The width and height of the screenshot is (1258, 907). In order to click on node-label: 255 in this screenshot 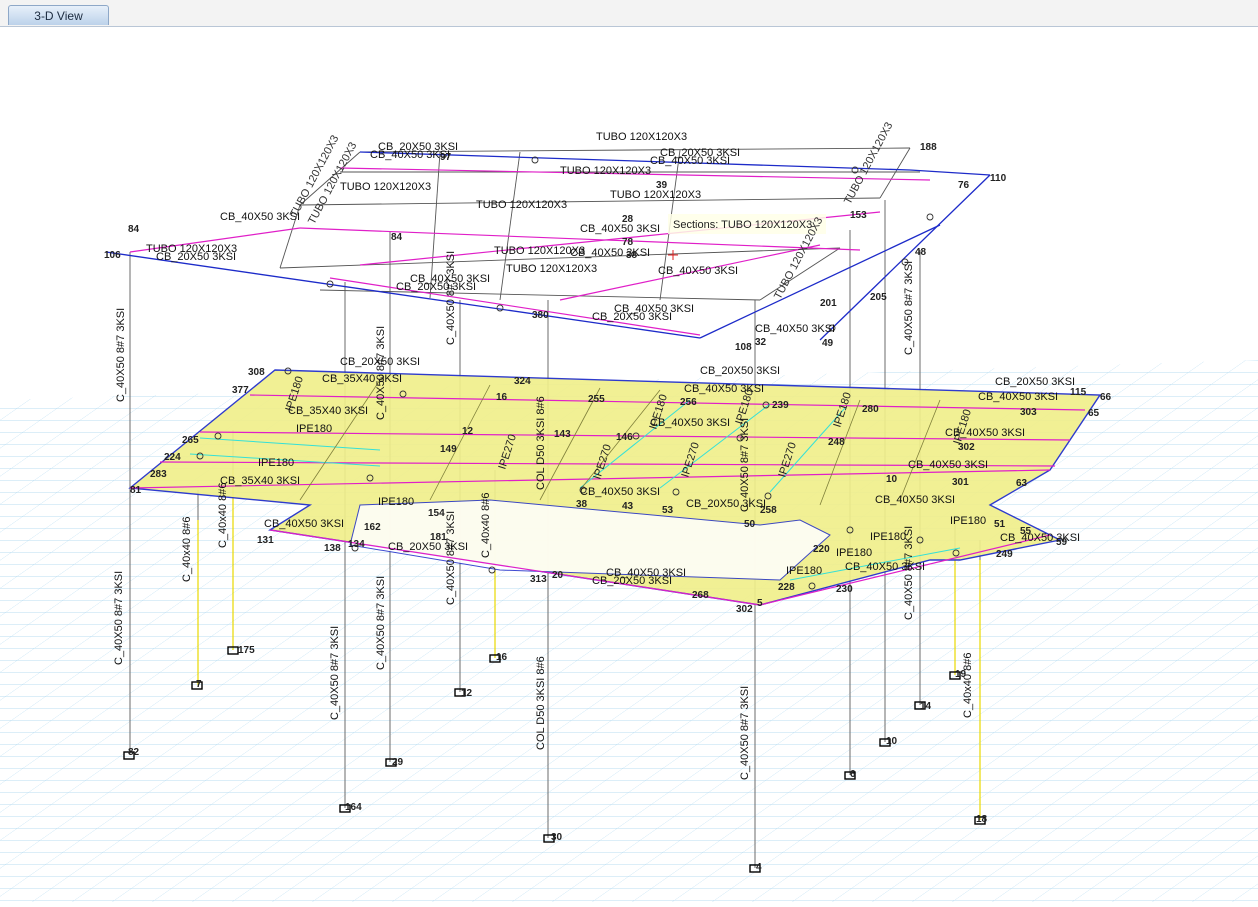, I will do `click(596, 399)`.